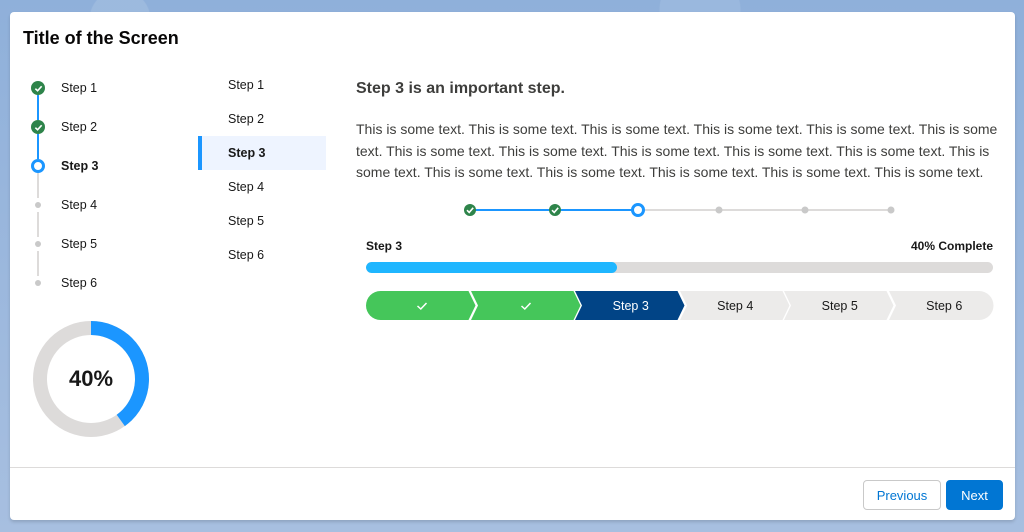 This screenshot has width=1024, height=532. What do you see at coordinates (679, 267) in the screenshot?
I see `progress-bar` at bounding box center [679, 267].